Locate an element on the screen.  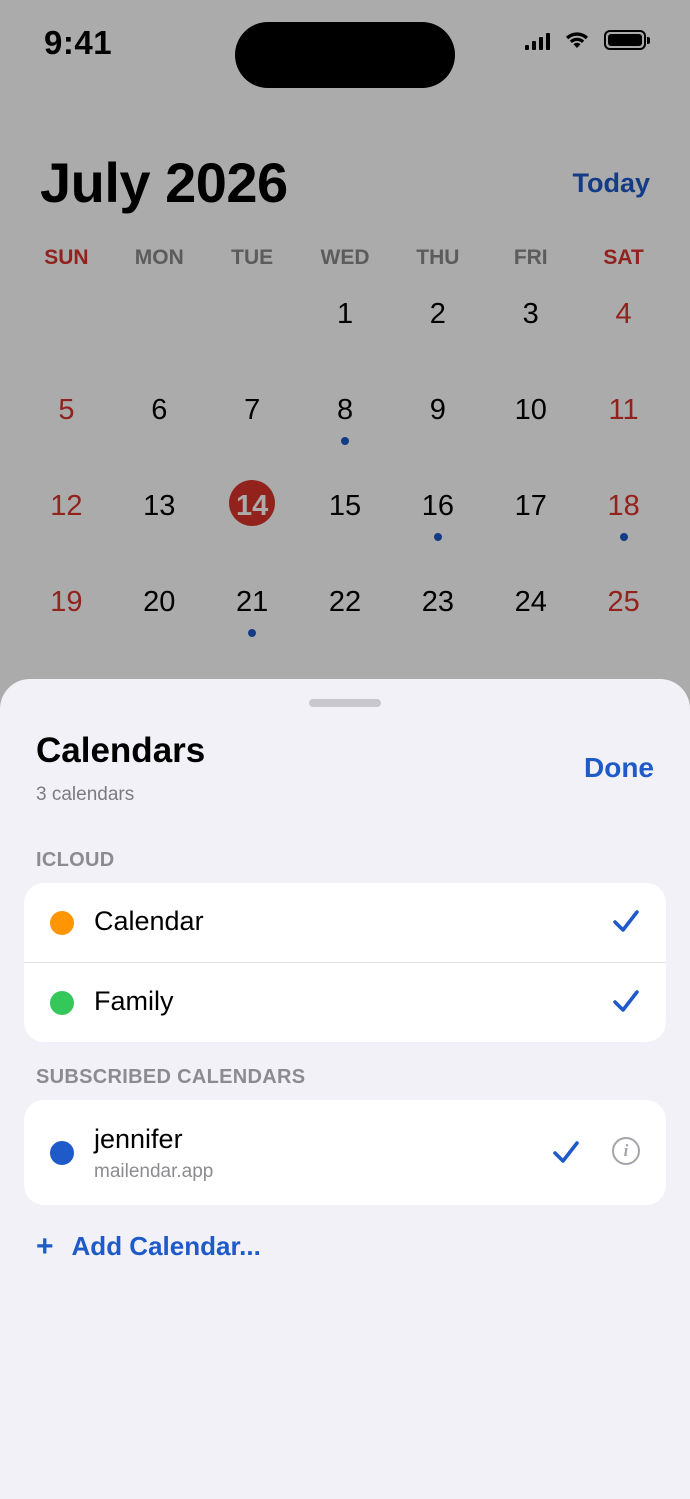
day-cell: 16 is located at coordinates (437, 520).